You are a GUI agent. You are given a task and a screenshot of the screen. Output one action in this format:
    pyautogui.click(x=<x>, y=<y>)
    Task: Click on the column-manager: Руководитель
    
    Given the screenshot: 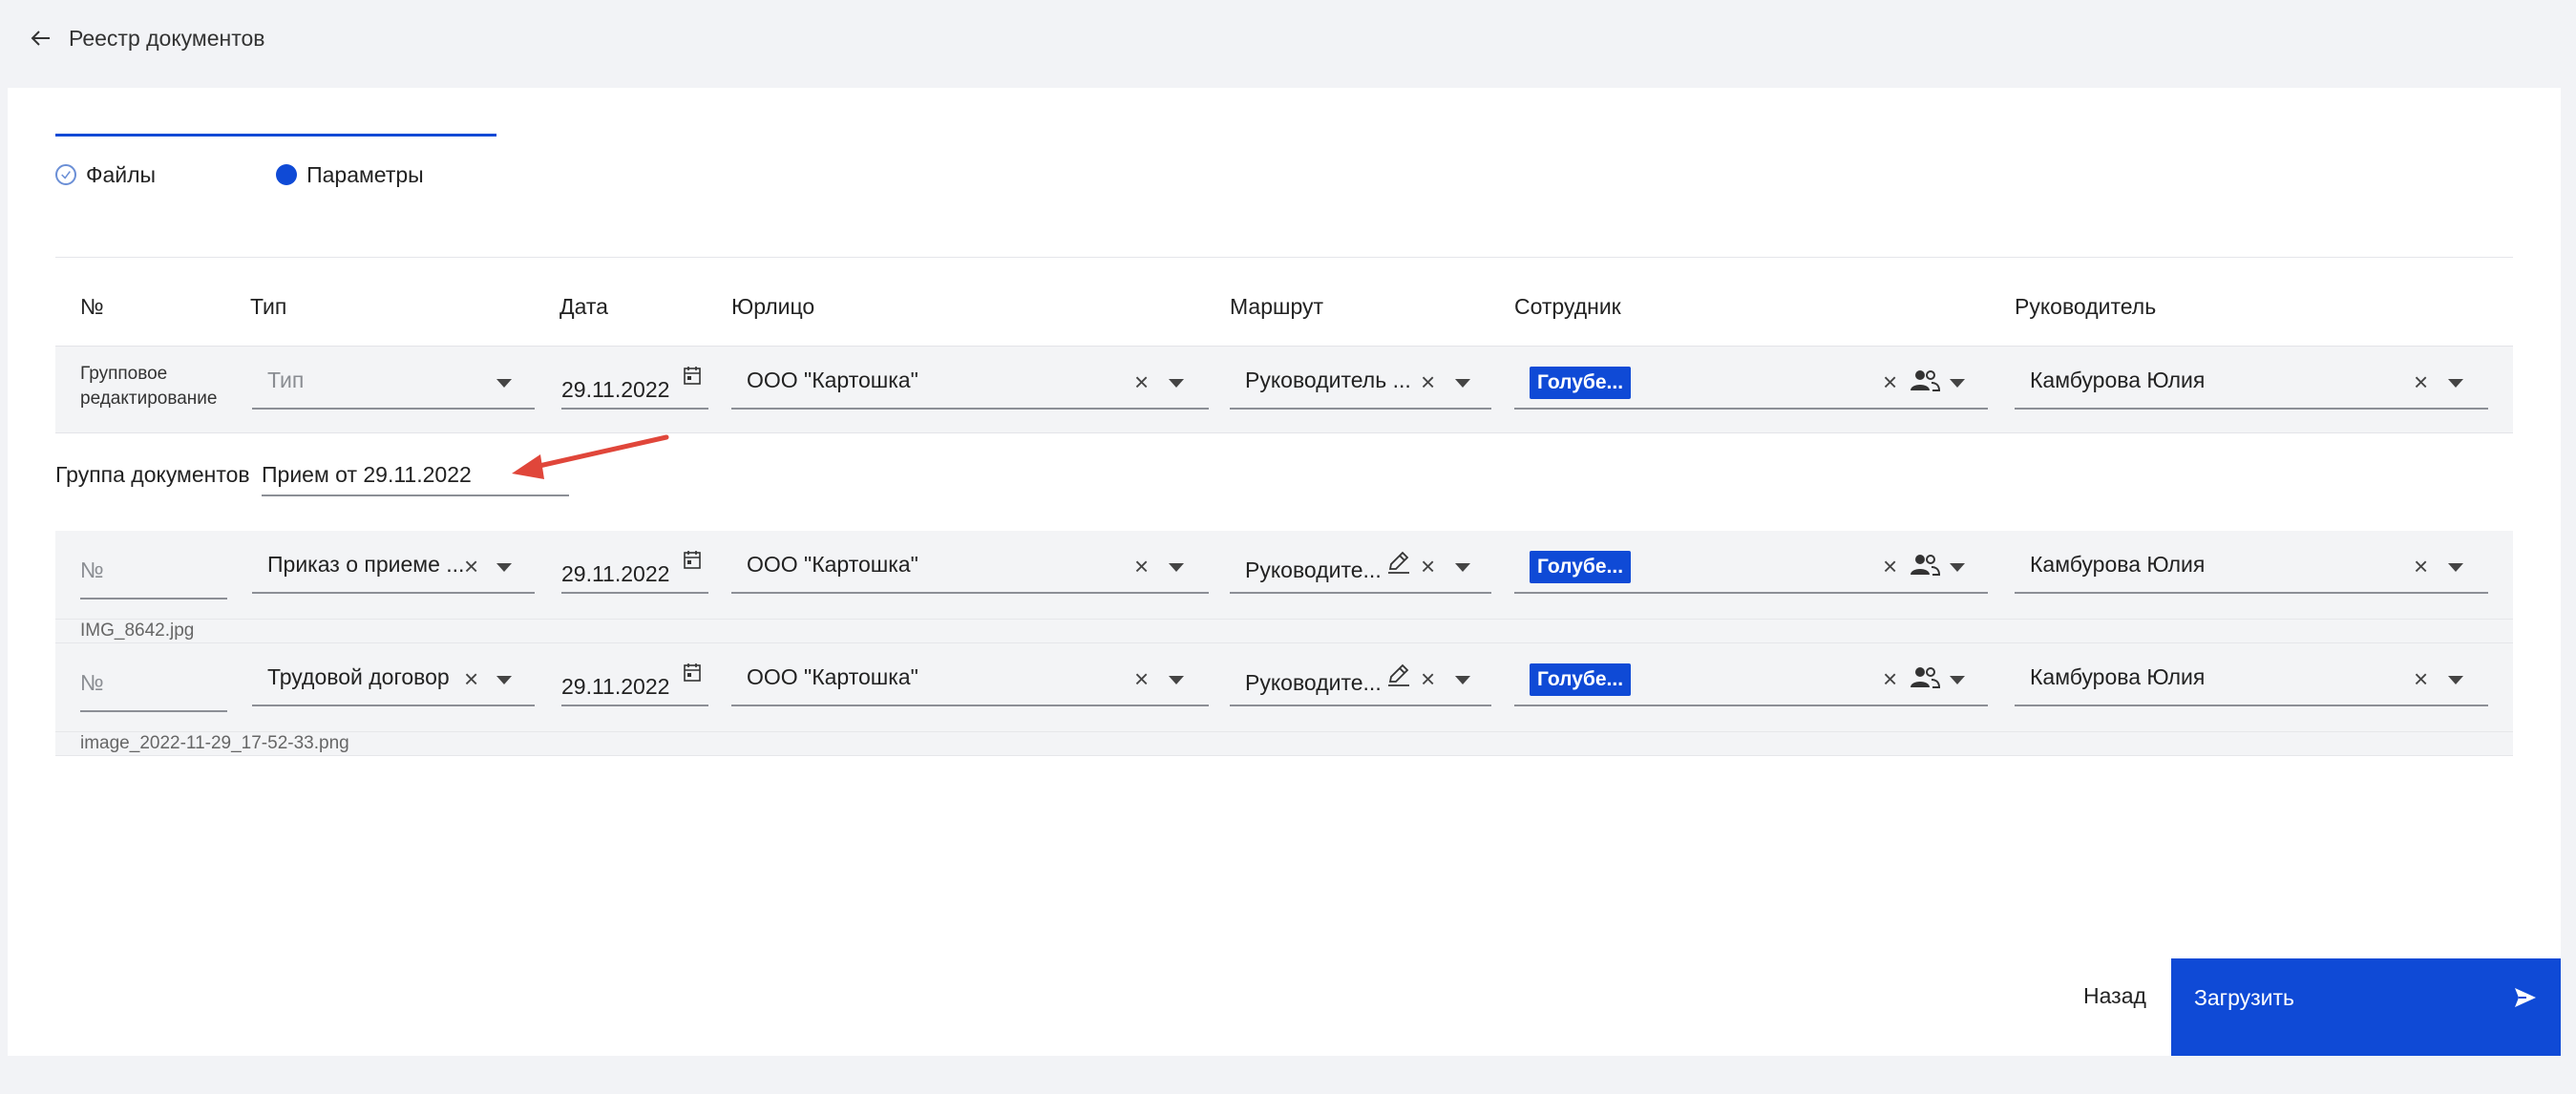 What is the action you would take?
    pyautogui.click(x=2086, y=307)
    